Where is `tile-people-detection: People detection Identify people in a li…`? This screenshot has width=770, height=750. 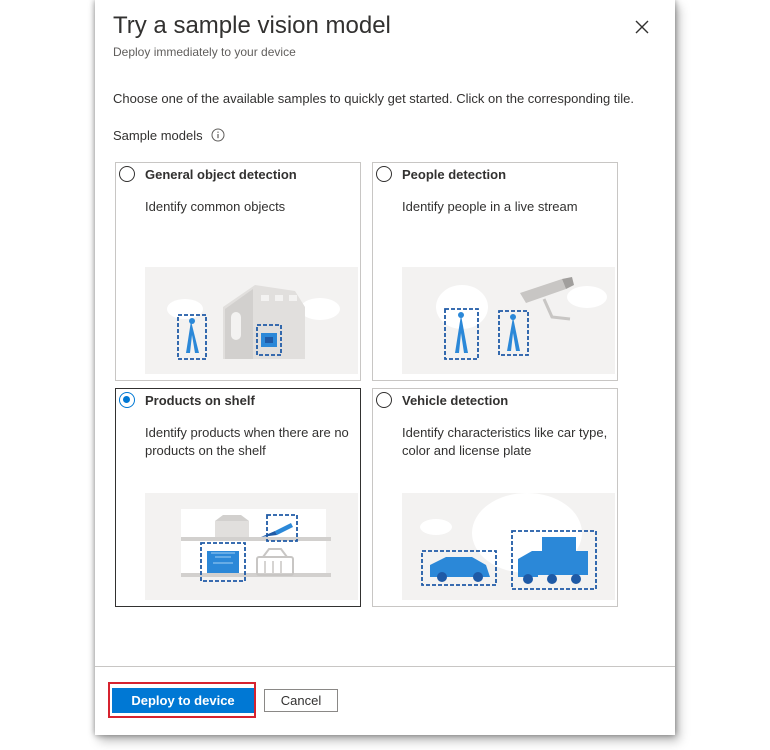 tile-people-detection: People detection Identify people in a li… is located at coordinates (495, 271).